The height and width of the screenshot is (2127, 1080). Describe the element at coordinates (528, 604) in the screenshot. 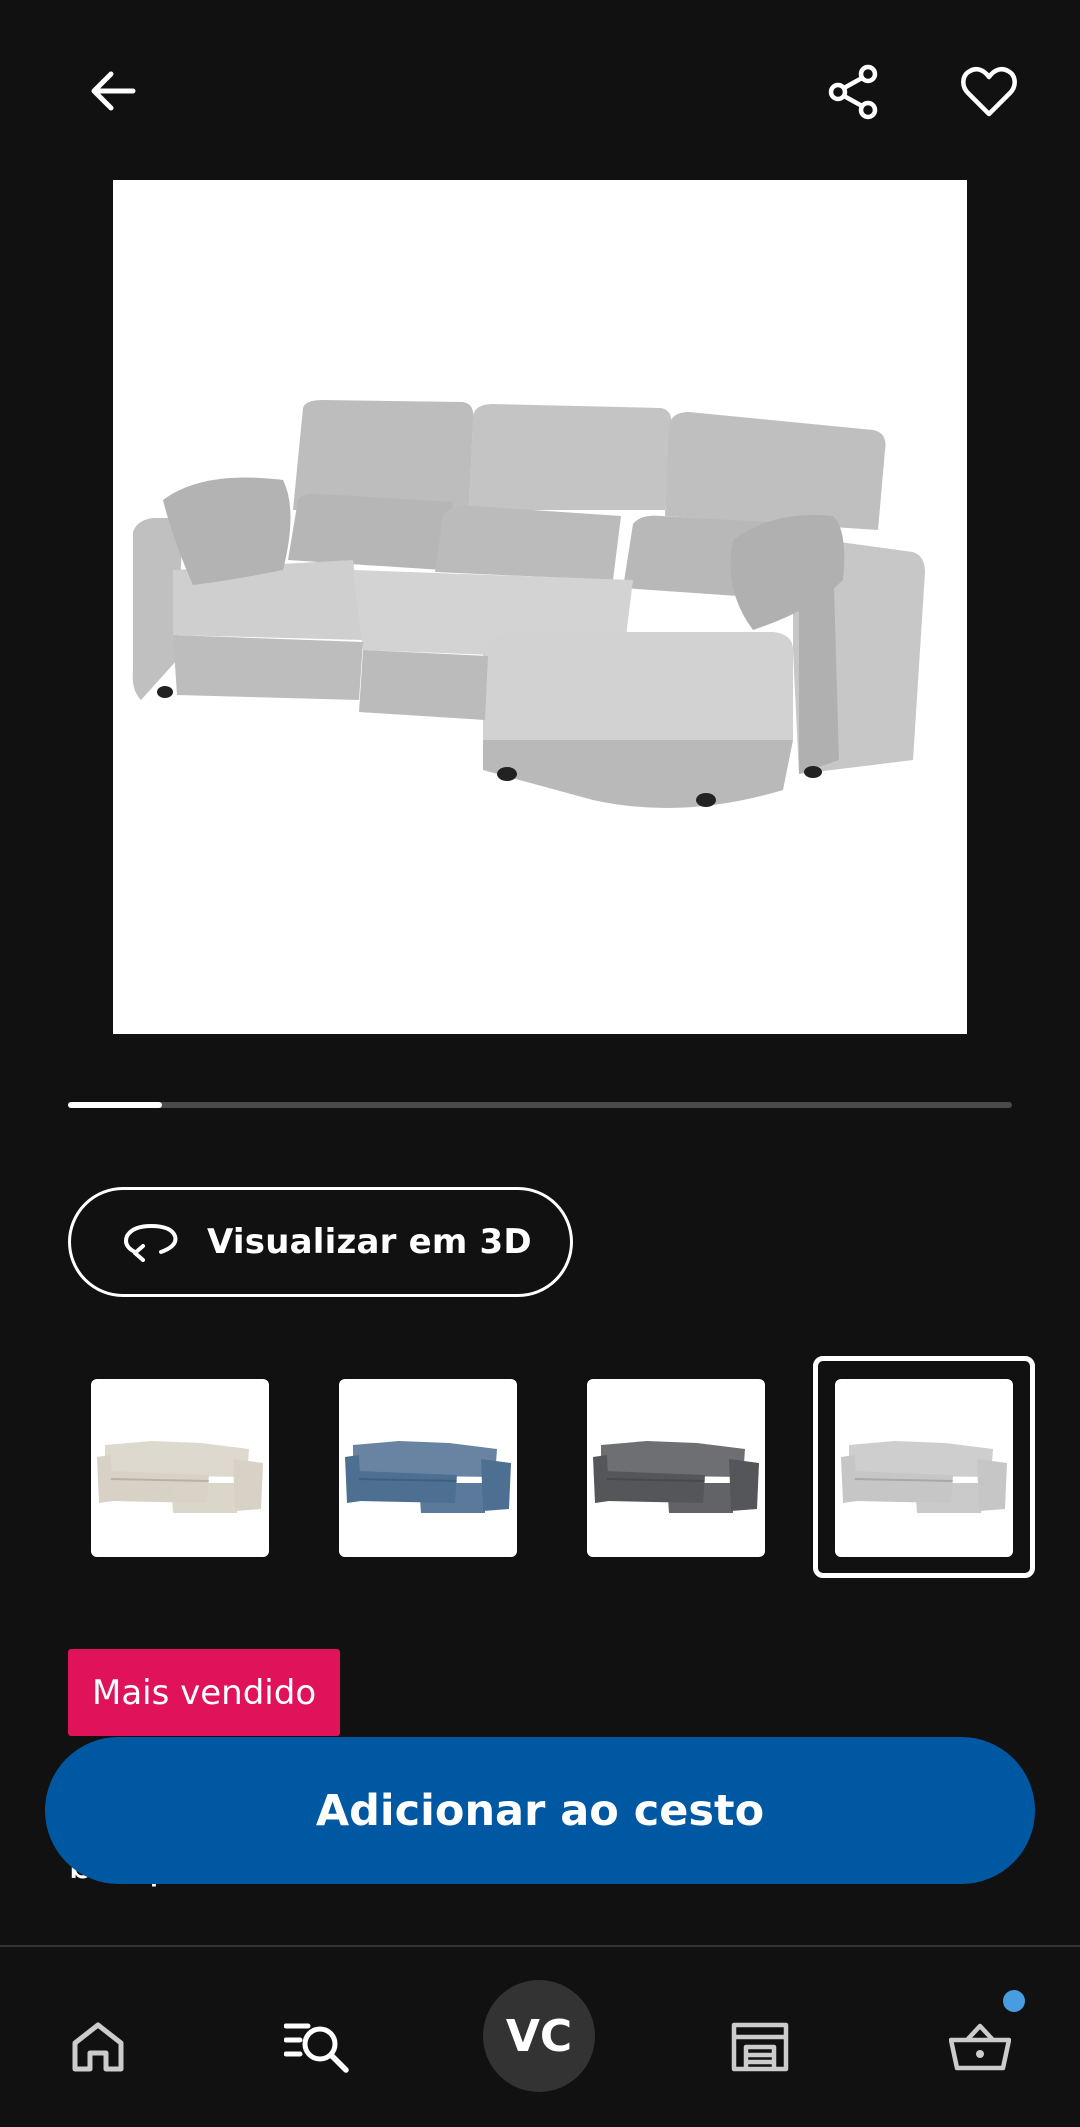

I see `sofa-illustration` at that location.